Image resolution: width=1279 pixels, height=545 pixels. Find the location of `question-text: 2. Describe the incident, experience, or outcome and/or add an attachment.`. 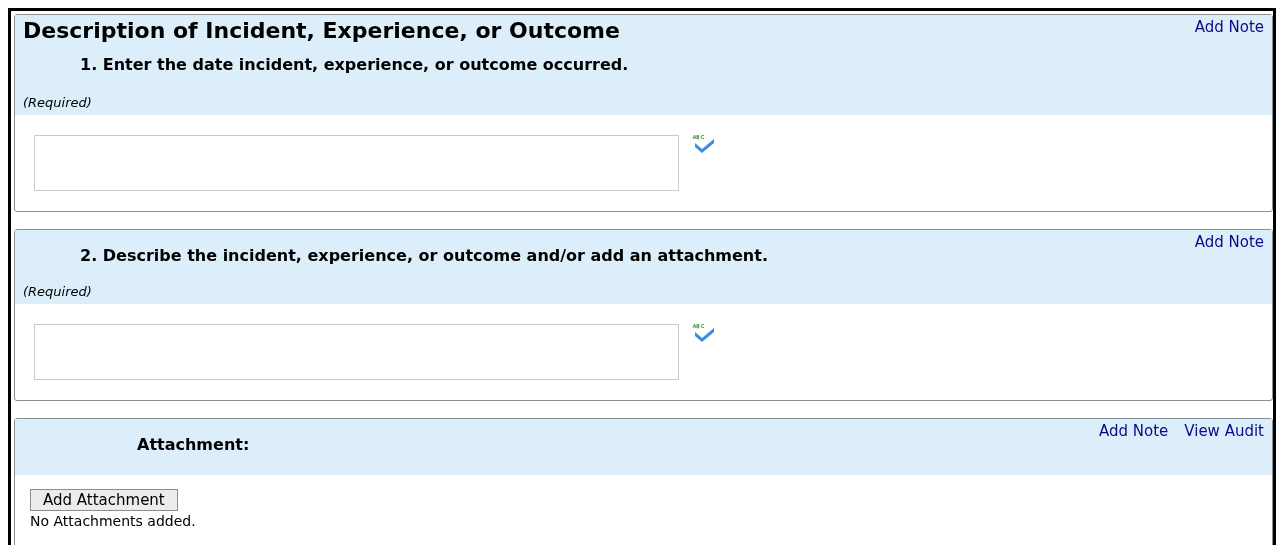

question-text: 2. Describe the incident, experience, or outcome and/or add an attachment. is located at coordinates (424, 255).